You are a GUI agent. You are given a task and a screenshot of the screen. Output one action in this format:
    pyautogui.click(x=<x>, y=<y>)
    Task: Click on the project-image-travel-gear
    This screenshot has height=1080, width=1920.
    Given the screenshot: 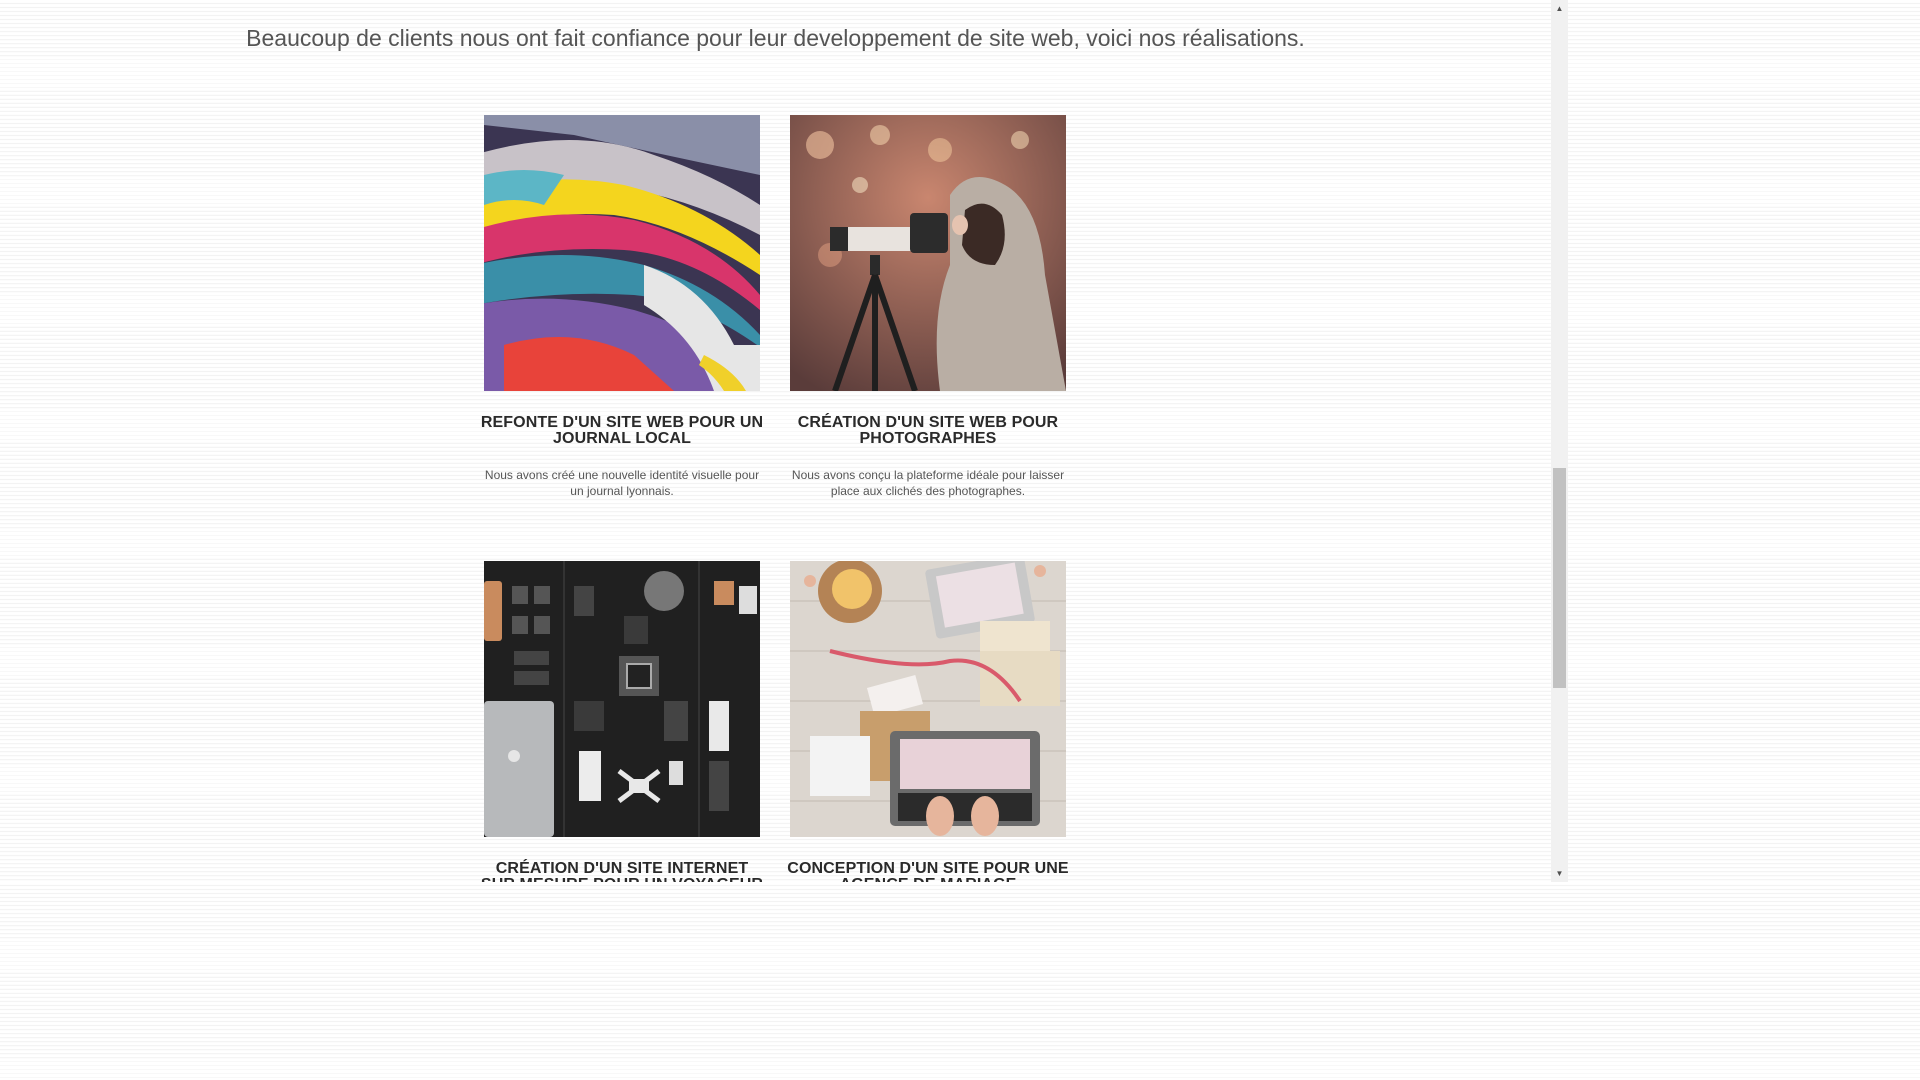 What is the action you would take?
    pyautogui.click(x=622, y=699)
    